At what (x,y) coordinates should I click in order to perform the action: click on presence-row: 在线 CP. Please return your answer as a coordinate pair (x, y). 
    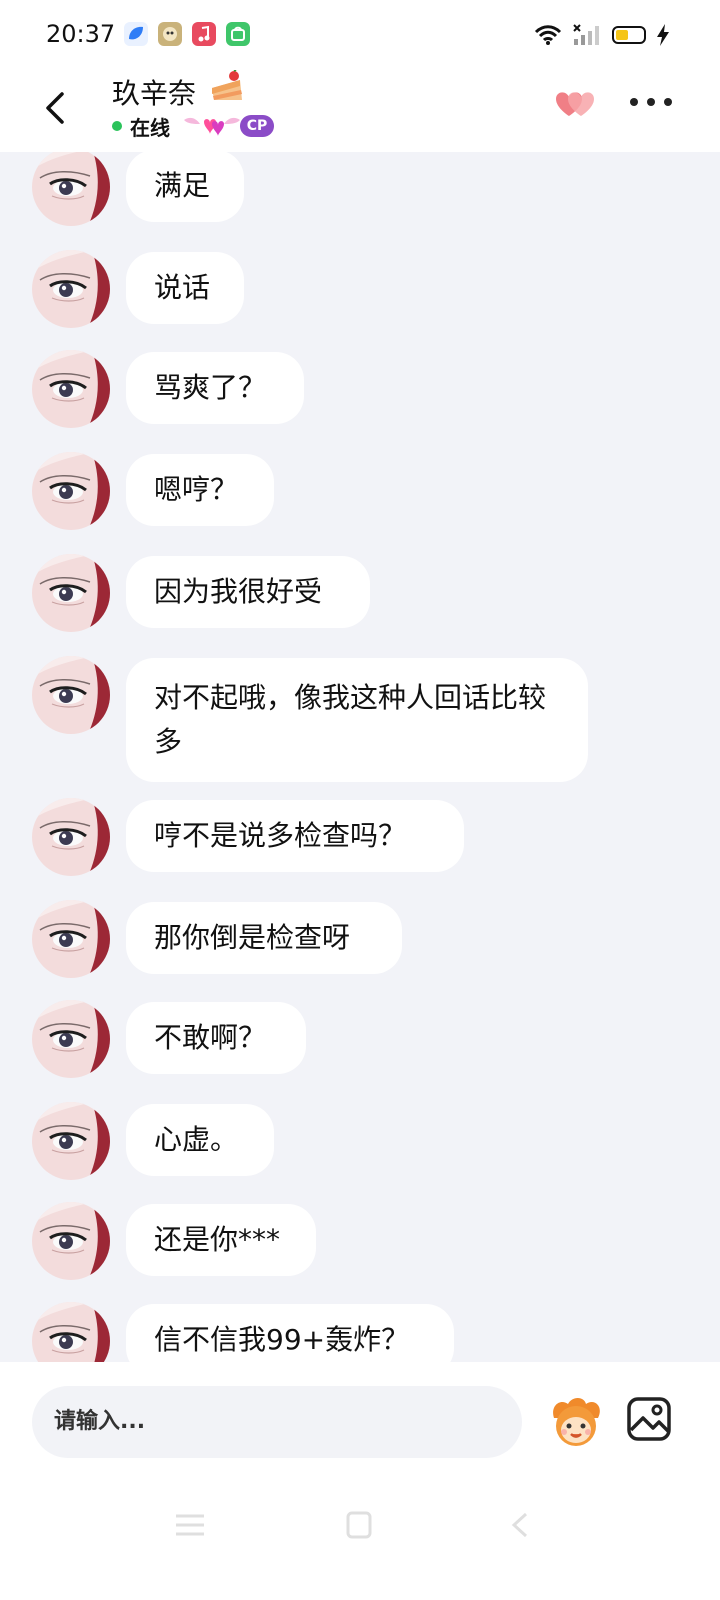
    Looking at the image, I should click on (193, 126).